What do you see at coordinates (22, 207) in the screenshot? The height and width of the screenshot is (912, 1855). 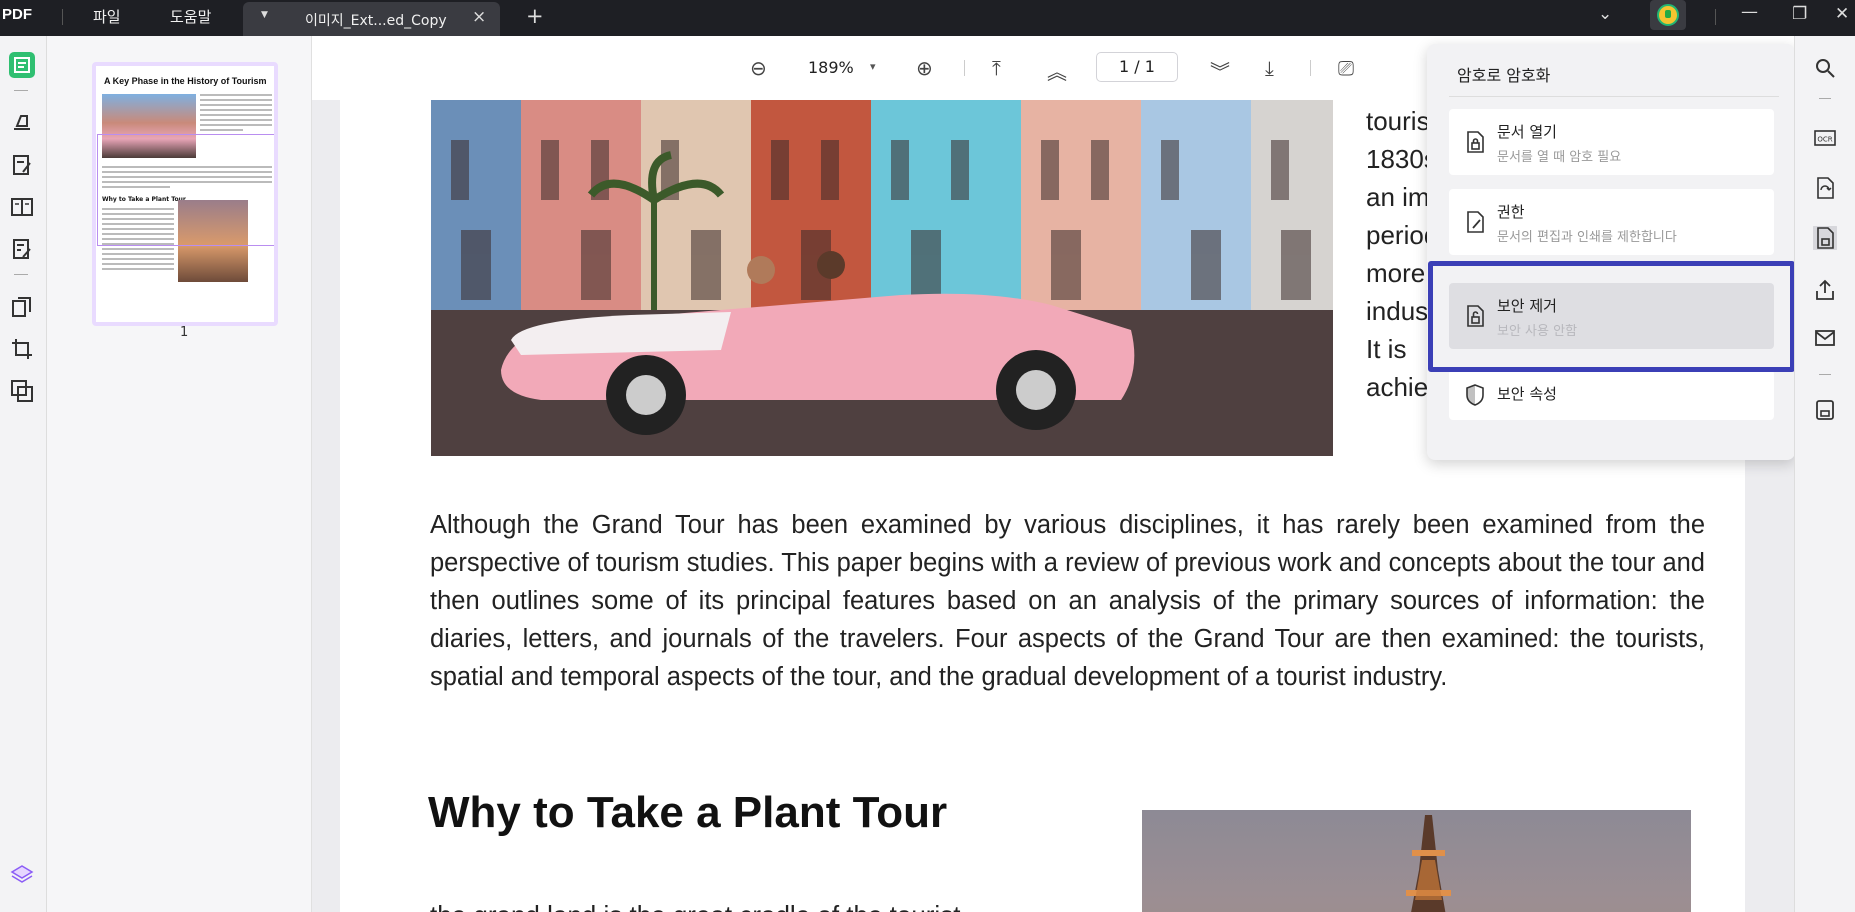 I see `page-layout-icon` at bounding box center [22, 207].